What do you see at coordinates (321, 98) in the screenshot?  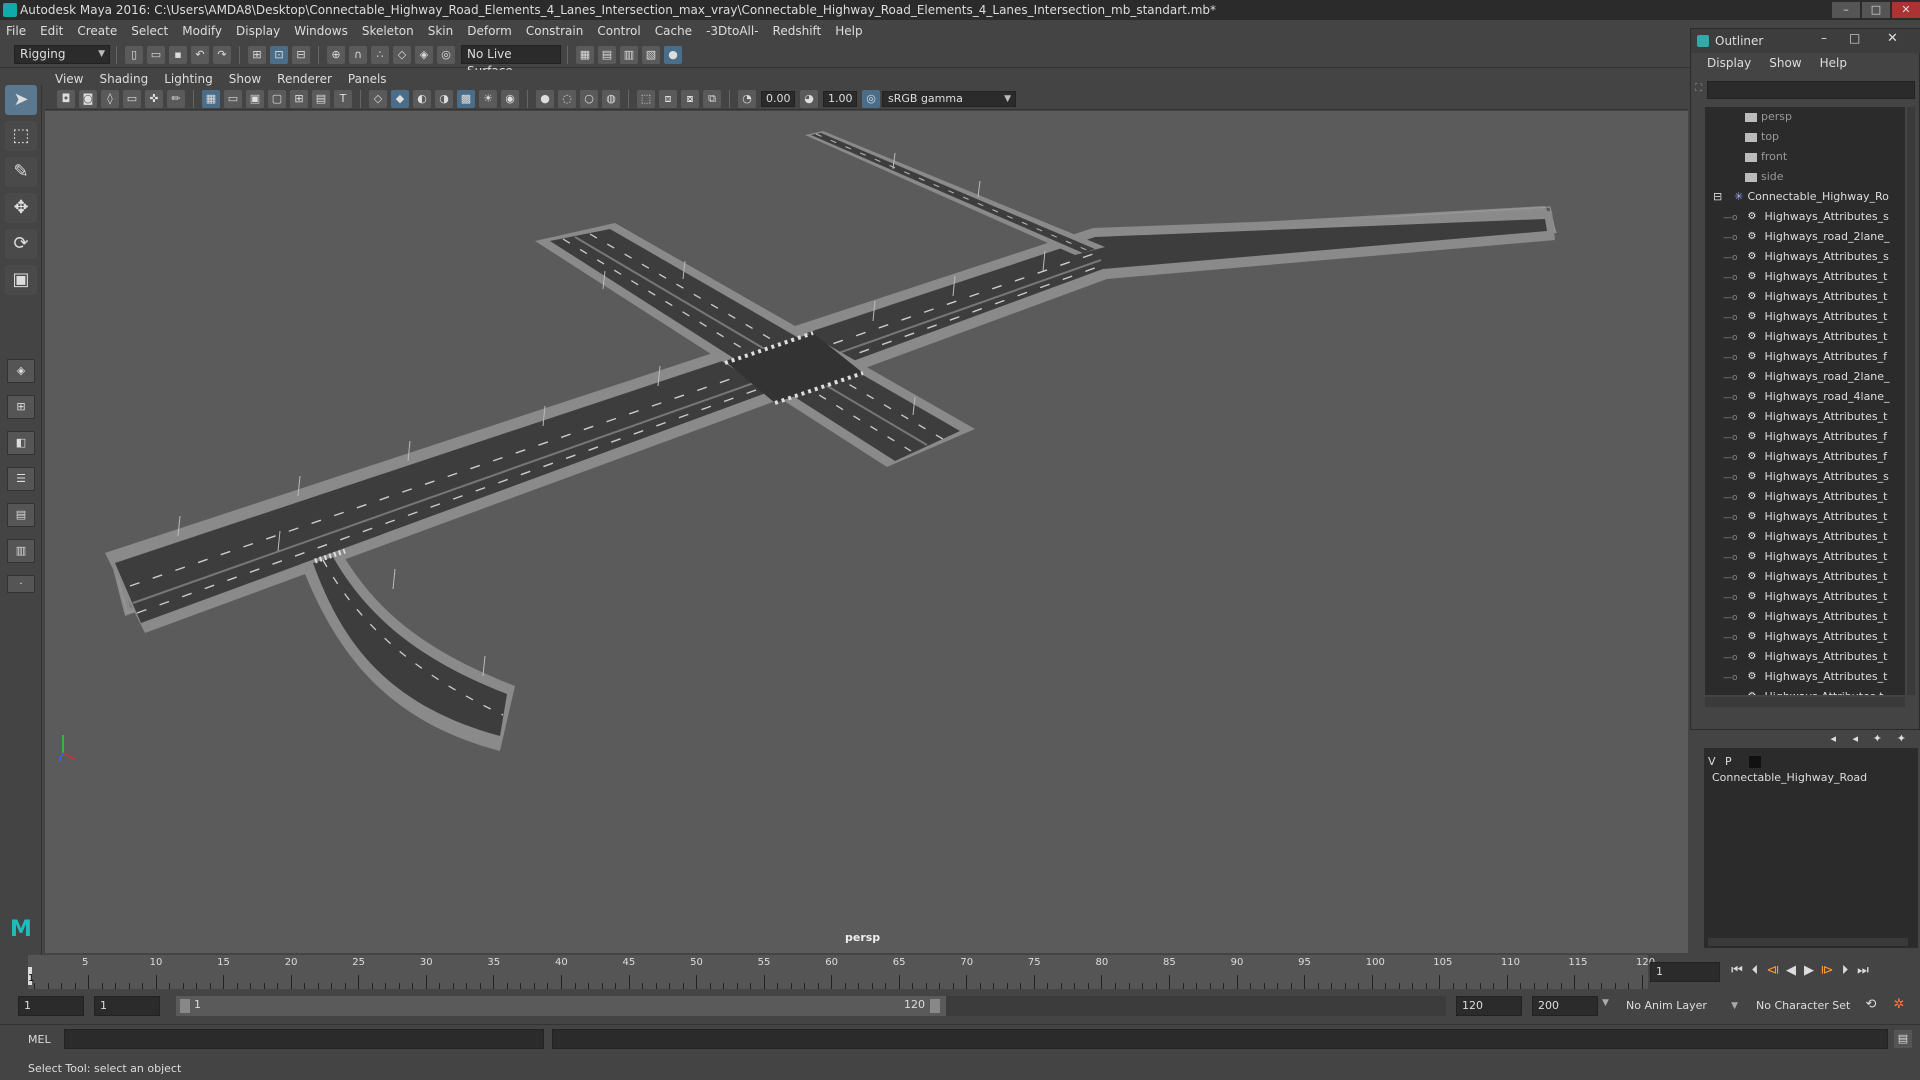 I see `safe-action-icon: ▤` at bounding box center [321, 98].